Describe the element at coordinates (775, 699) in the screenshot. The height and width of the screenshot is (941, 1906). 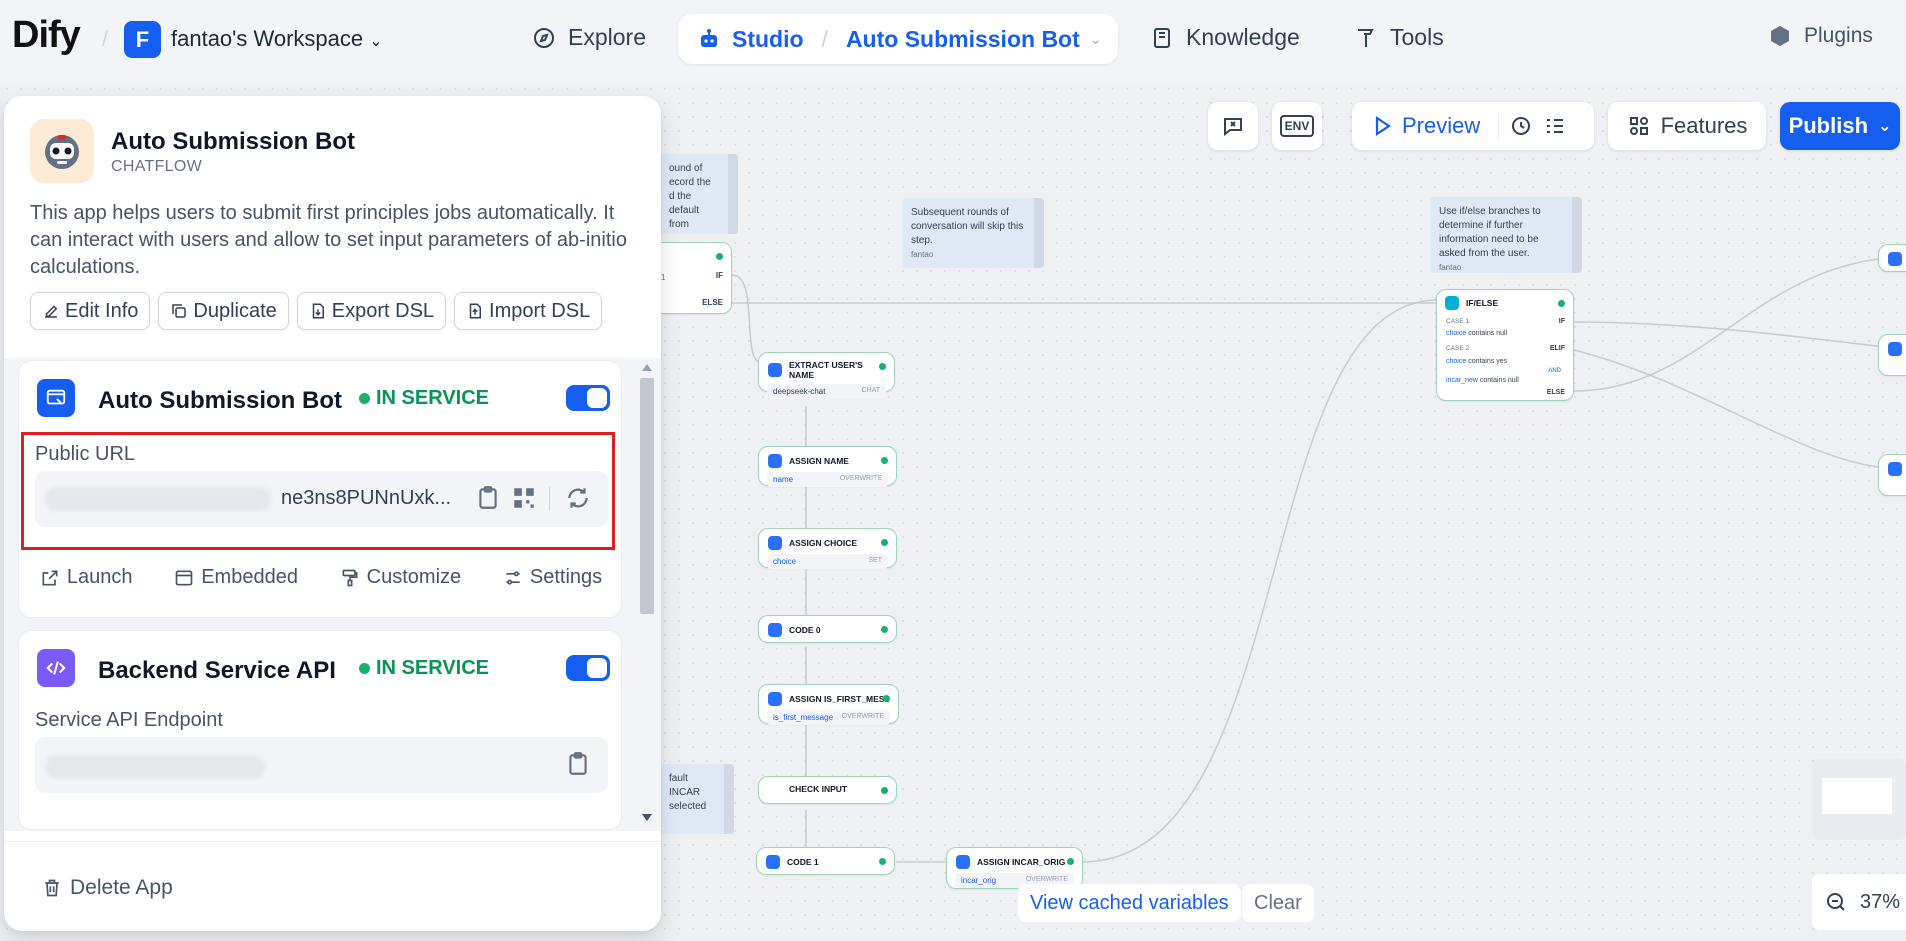
I see `assign-icon` at that location.